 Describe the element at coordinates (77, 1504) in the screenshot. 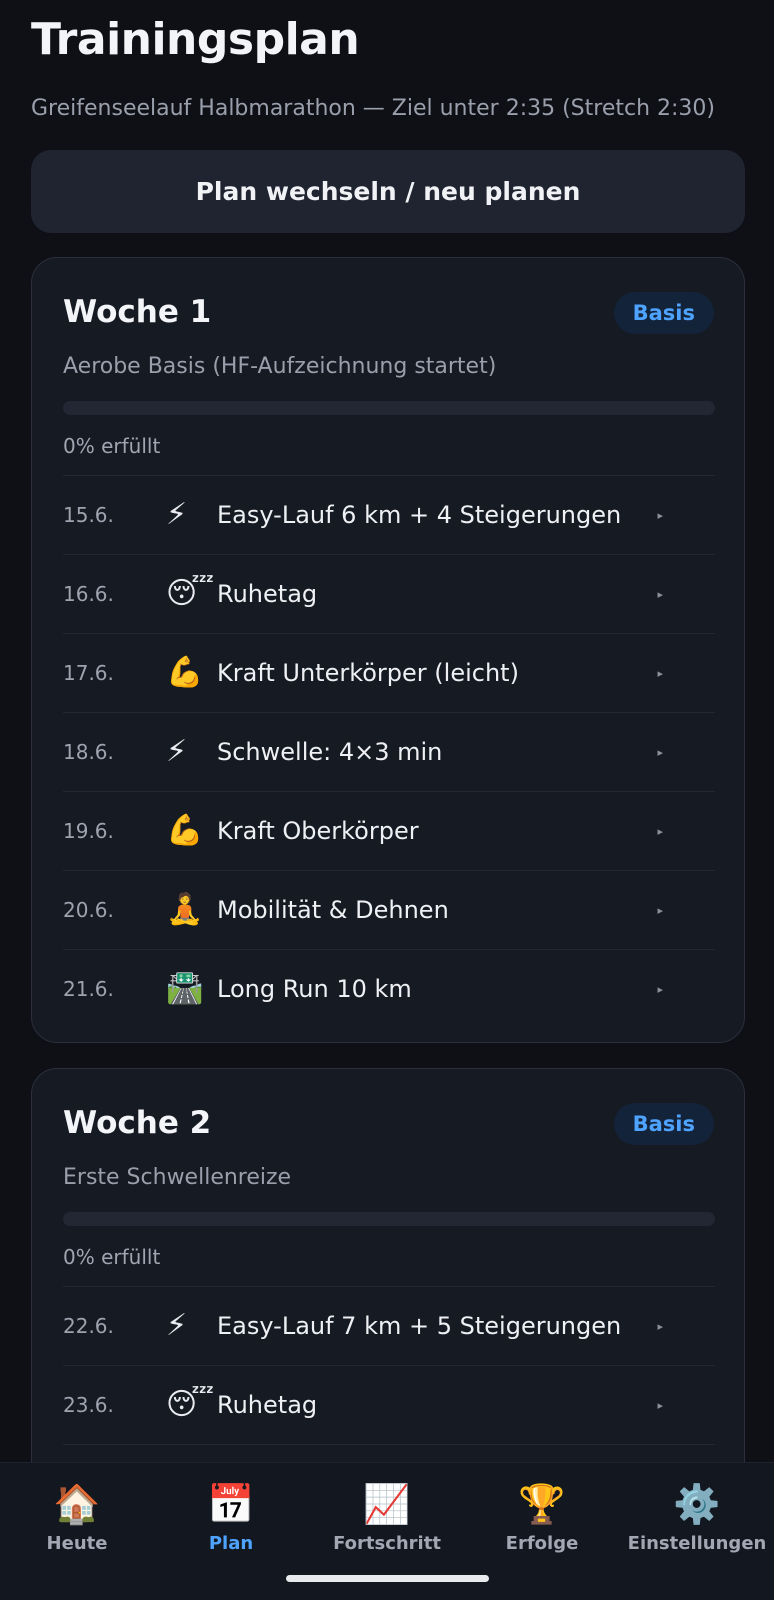

I see `home-icon: 🏠` at that location.